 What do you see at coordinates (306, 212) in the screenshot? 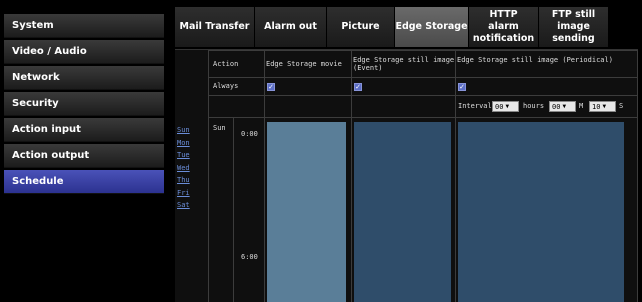
I see `schedule-bar-movie` at bounding box center [306, 212].